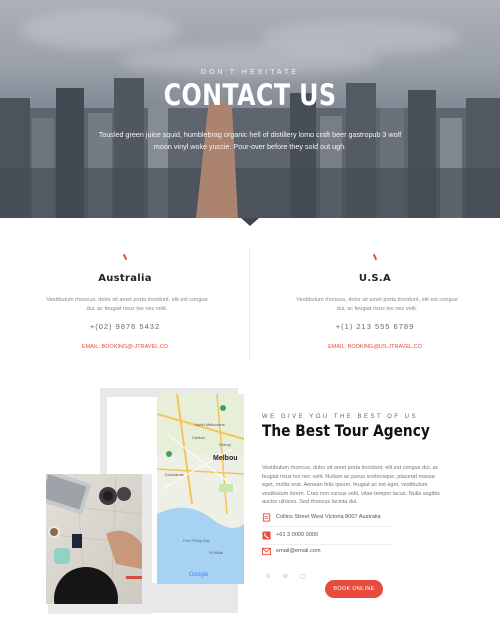 Image resolution: width=500 pixels, height=638 pixels. I want to click on agency-kicker: WE GIVE YOU THE BEST OF US, so click(340, 417).